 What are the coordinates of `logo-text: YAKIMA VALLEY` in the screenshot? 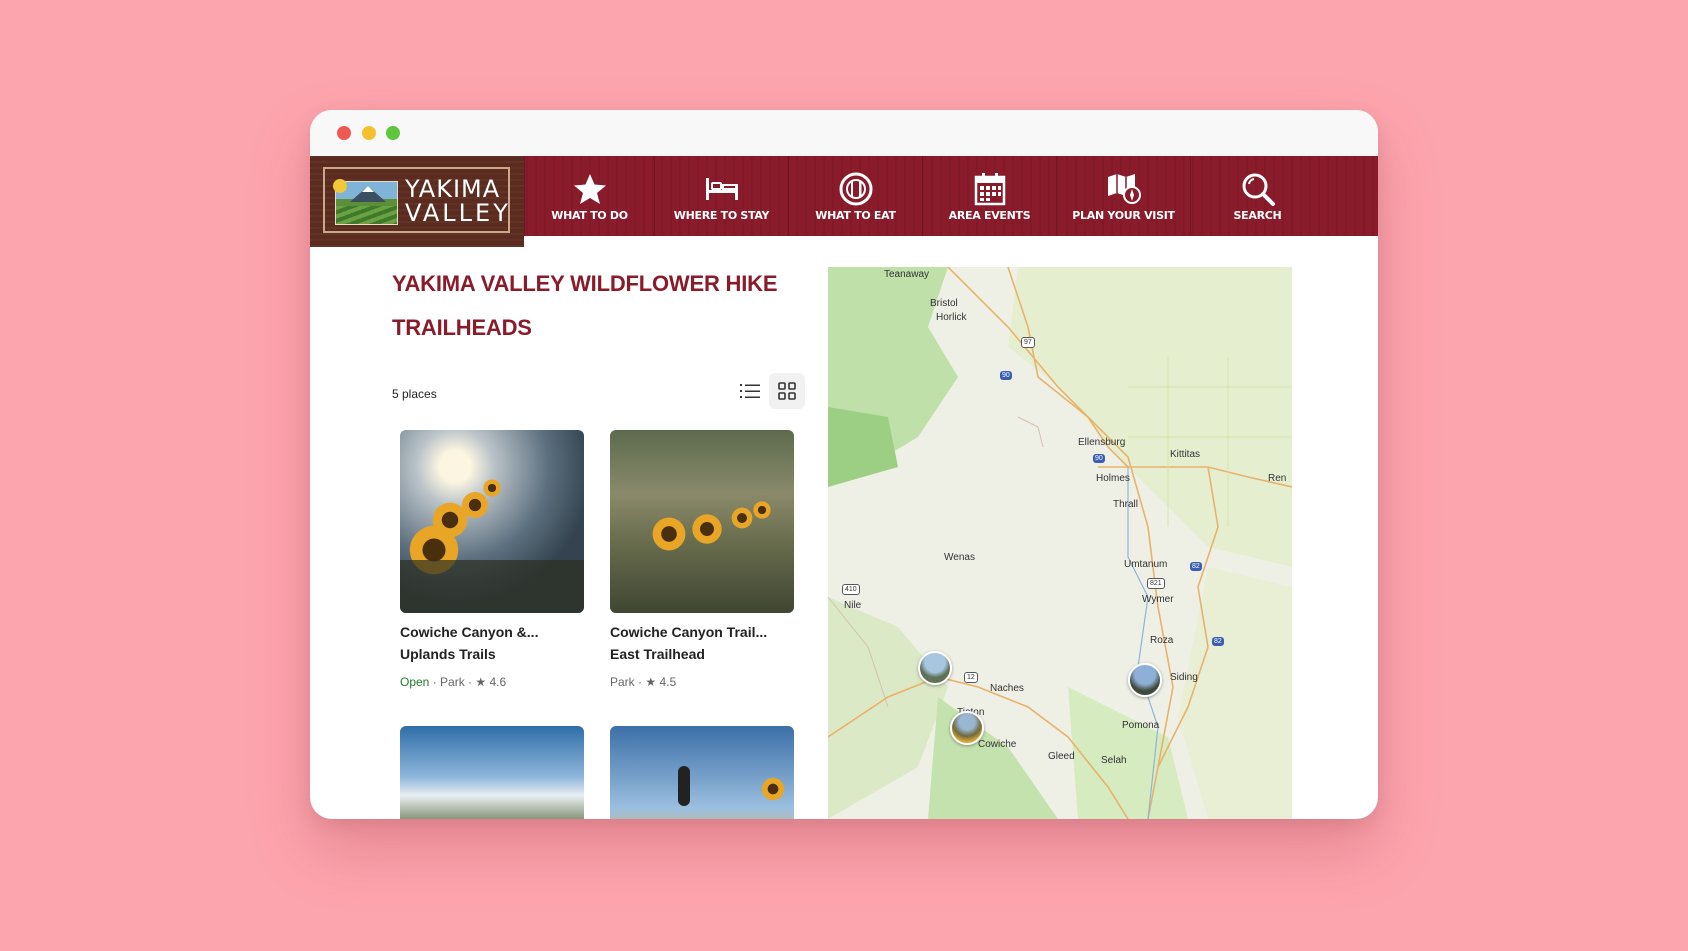 It's located at (458, 201).